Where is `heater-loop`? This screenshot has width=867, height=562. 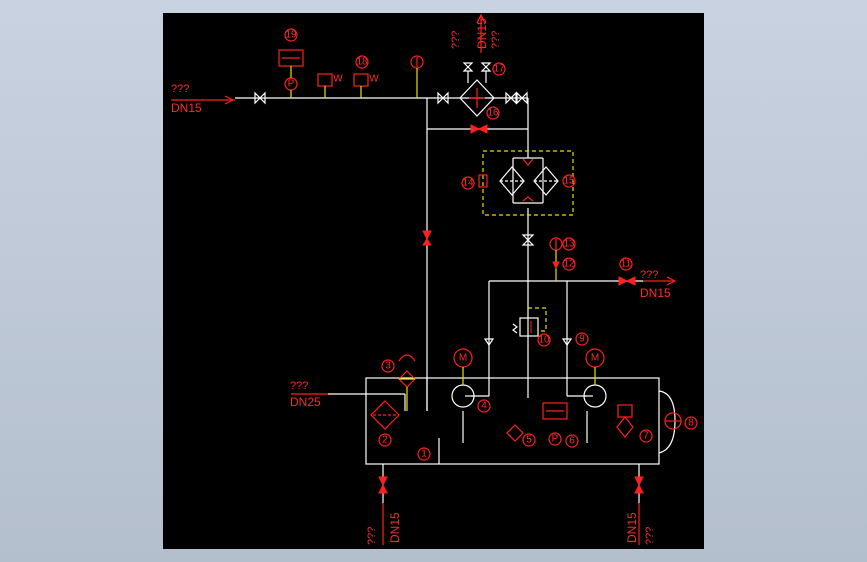 heater-loop is located at coordinates (667, 422).